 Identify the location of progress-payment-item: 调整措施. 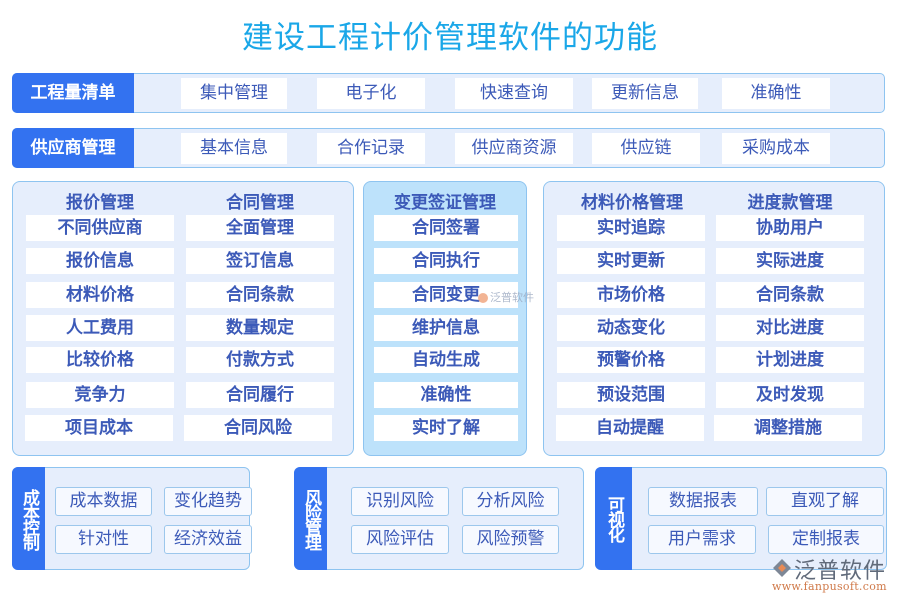
(788, 428).